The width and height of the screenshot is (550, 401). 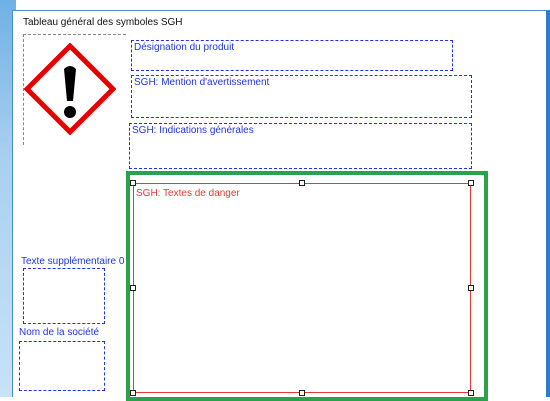 I want to click on resize-handle-top-center, so click(x=302, y=183).